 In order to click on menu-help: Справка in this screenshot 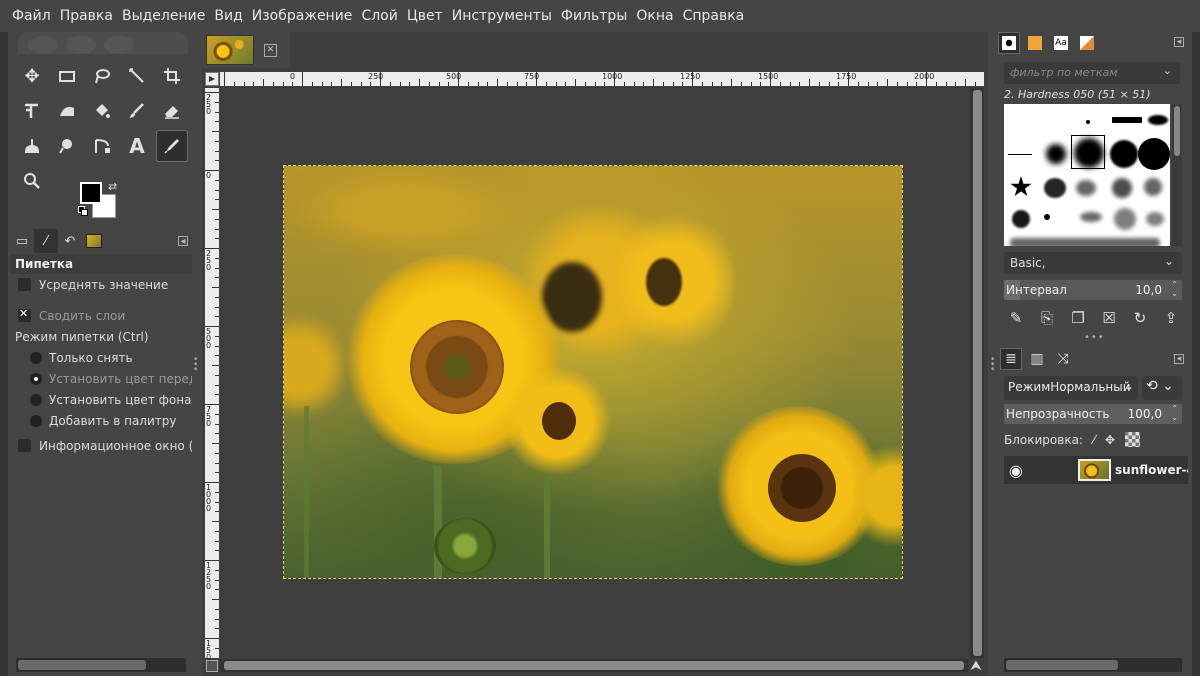, I will do `click(714, 16)`.